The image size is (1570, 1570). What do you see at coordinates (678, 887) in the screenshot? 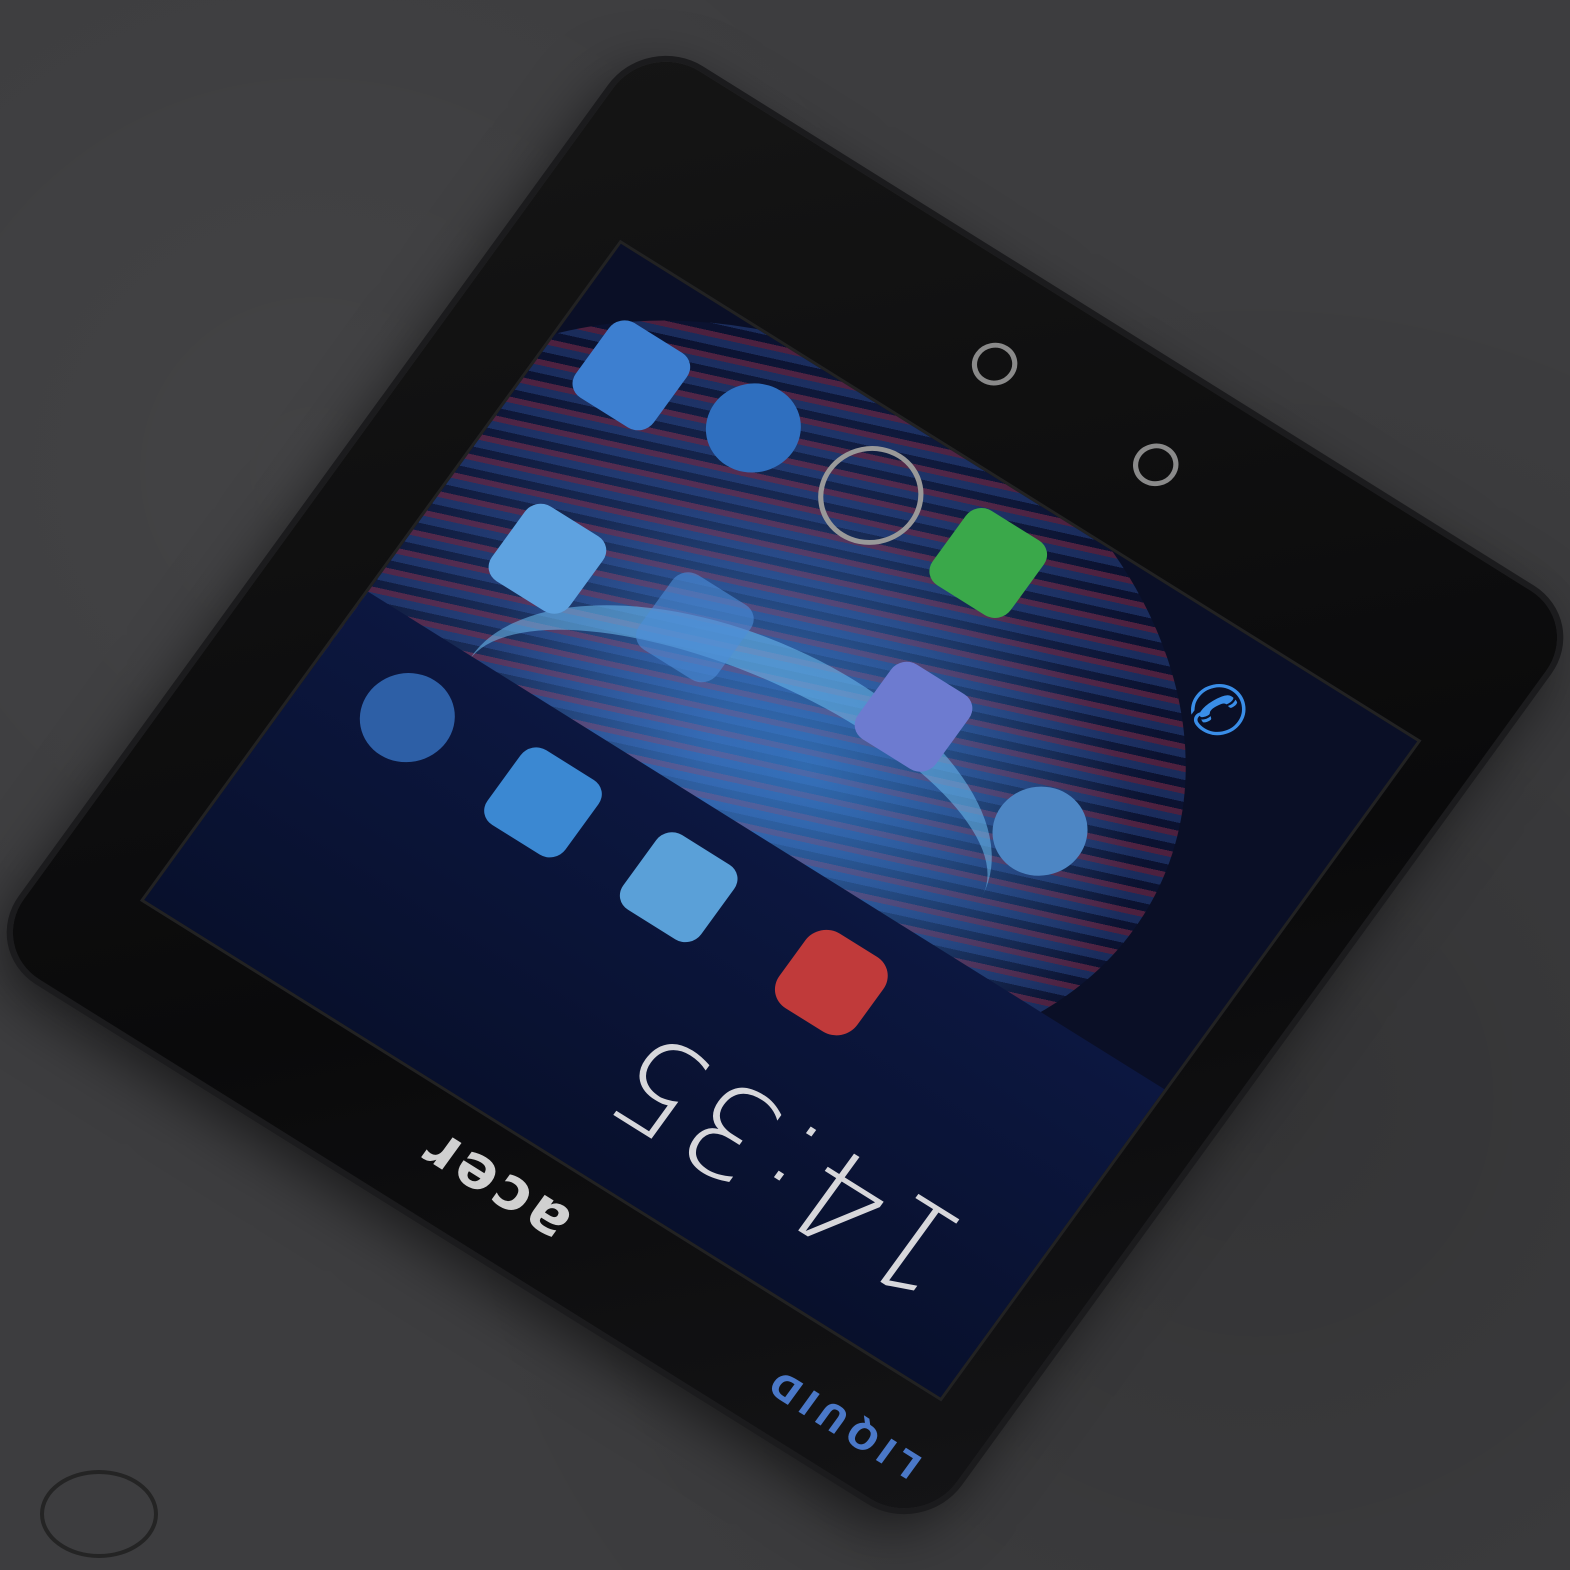
I see `weather-icon` at bounding box center [678, 887].